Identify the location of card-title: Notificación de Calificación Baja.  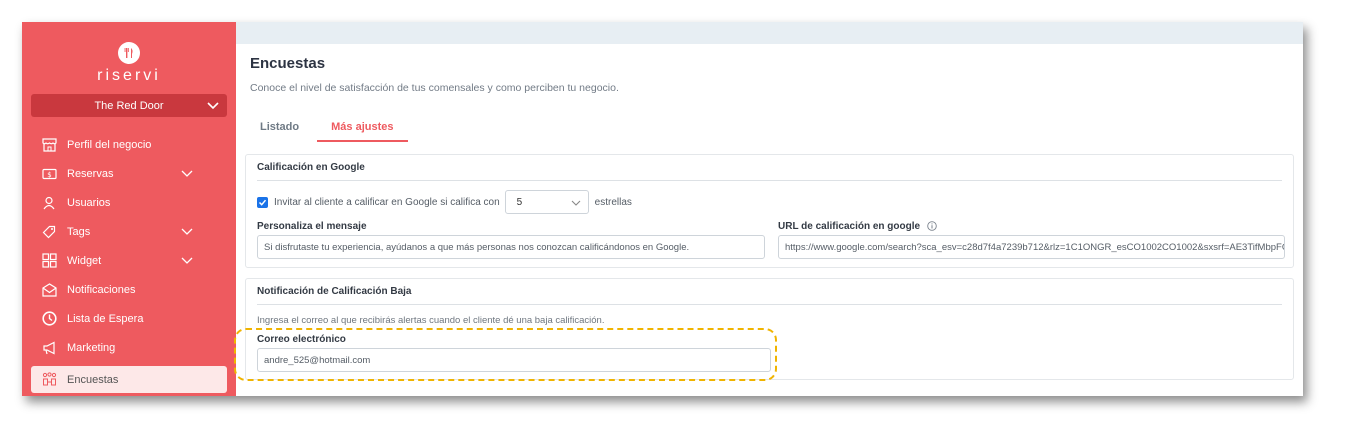
(334, 291).